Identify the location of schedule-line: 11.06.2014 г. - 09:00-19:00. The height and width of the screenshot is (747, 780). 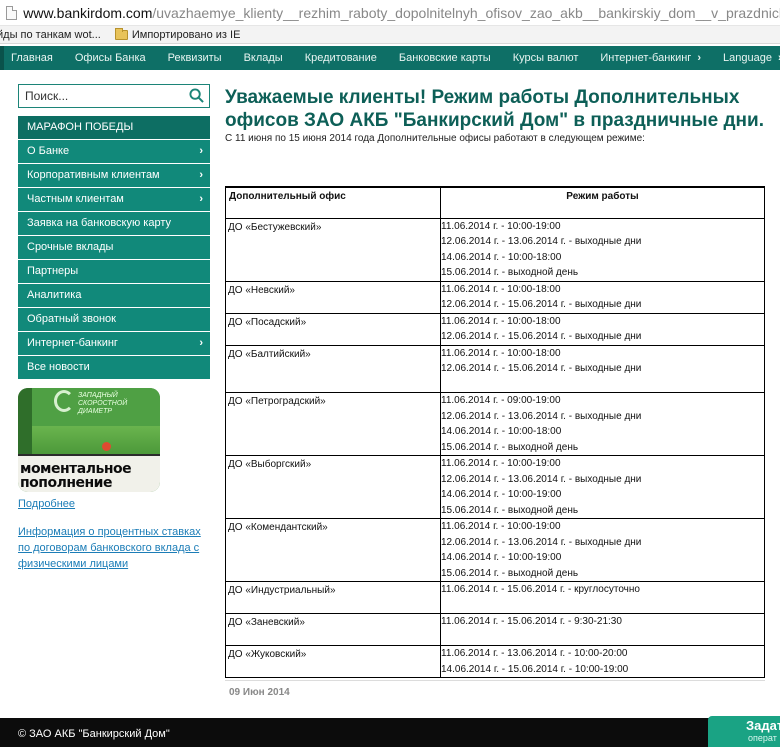
(501, 400).